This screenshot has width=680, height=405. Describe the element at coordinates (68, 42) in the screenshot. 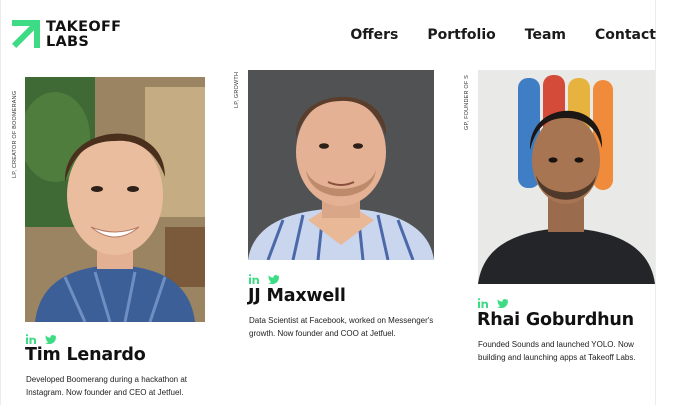

I see `logo-line-2: LABS` at that location.